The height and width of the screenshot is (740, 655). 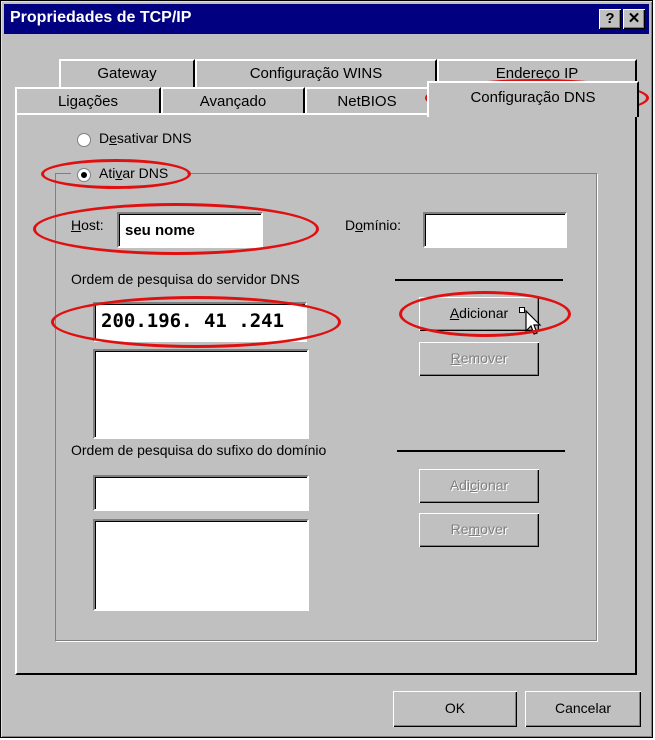 I want to click on help-icon: ?, so click(x=610, y=18).